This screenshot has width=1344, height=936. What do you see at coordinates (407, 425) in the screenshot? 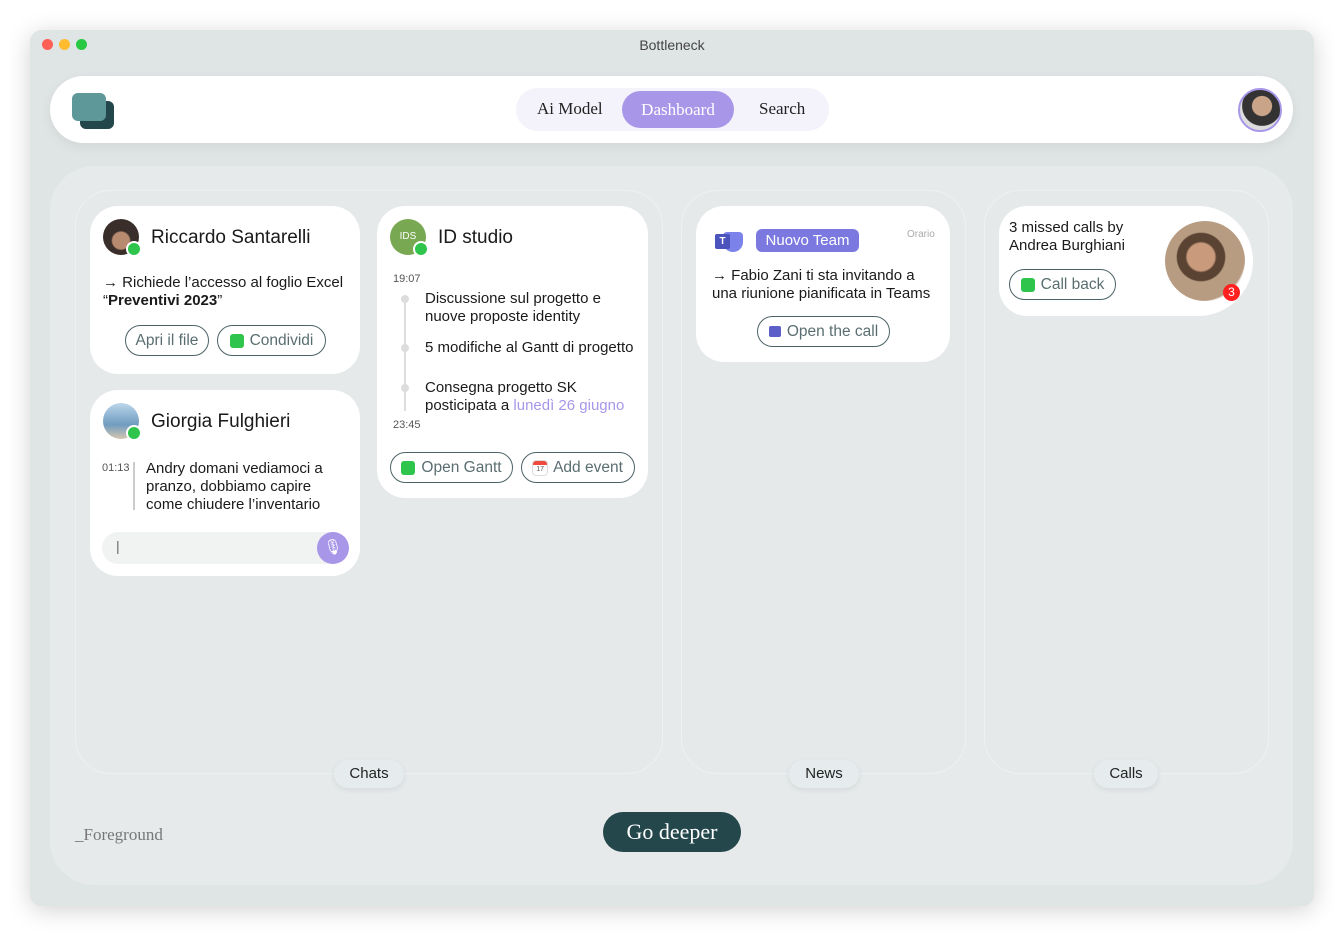
I see `end-time: 23:45` at bounding box center [407, 425].